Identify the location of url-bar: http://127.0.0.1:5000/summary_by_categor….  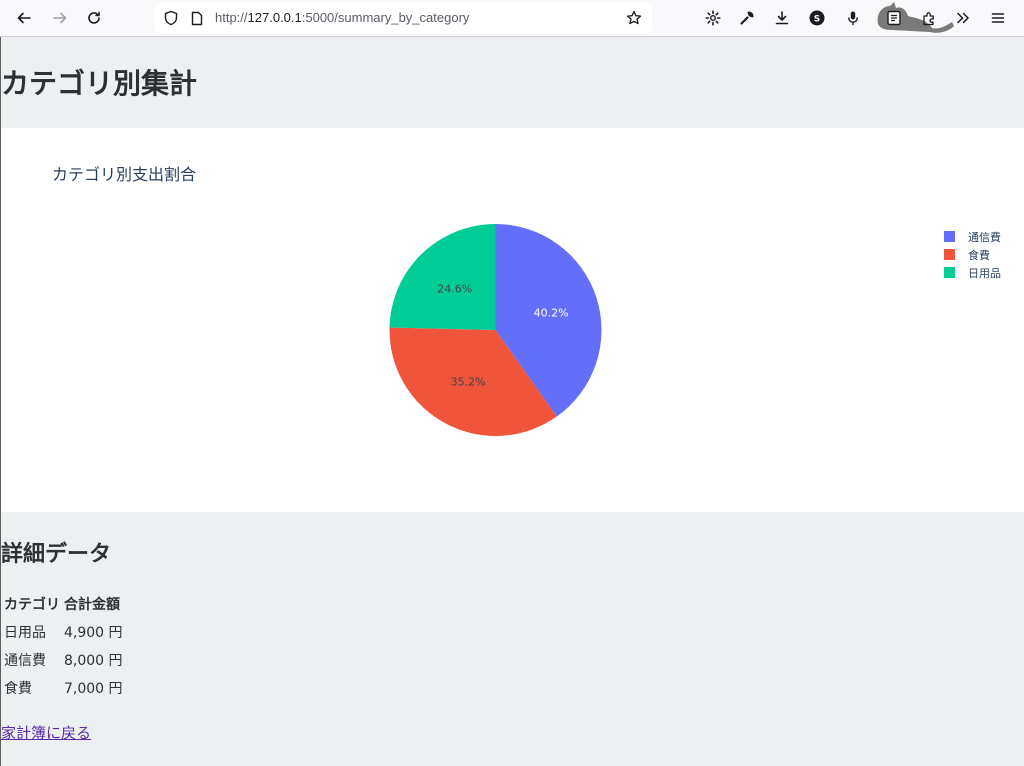
(403, 18).